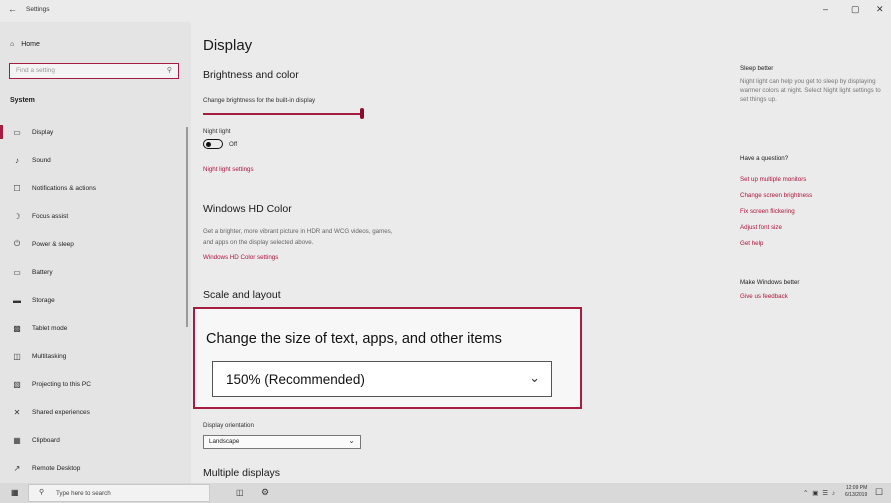  I want to click on windows-start-icon: ▦, so click(15, 492).